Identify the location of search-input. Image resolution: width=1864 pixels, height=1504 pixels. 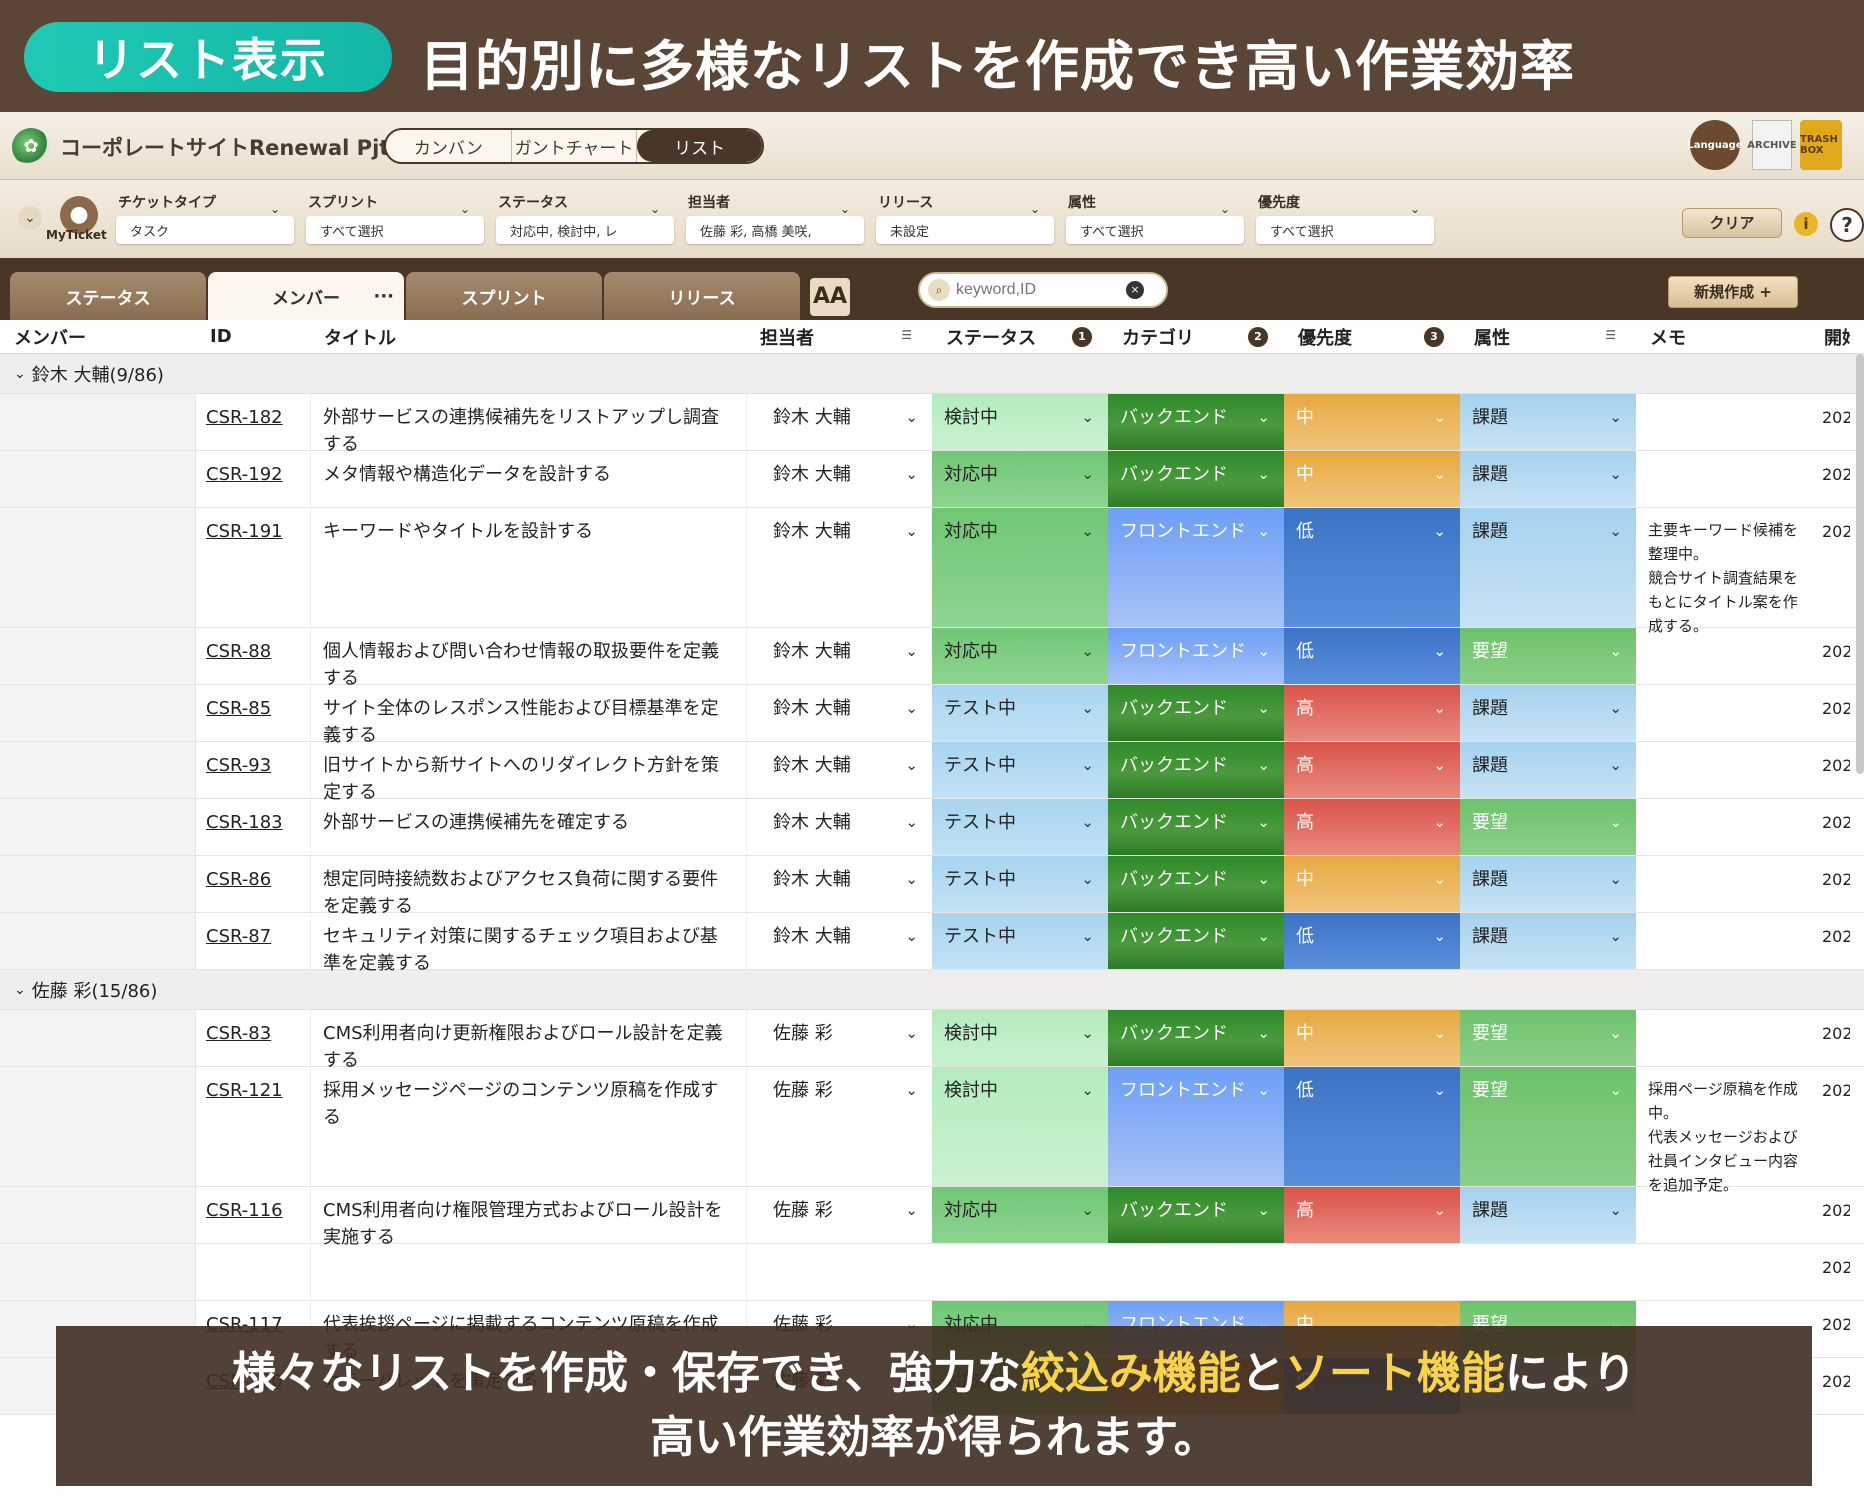
(1041, 290).